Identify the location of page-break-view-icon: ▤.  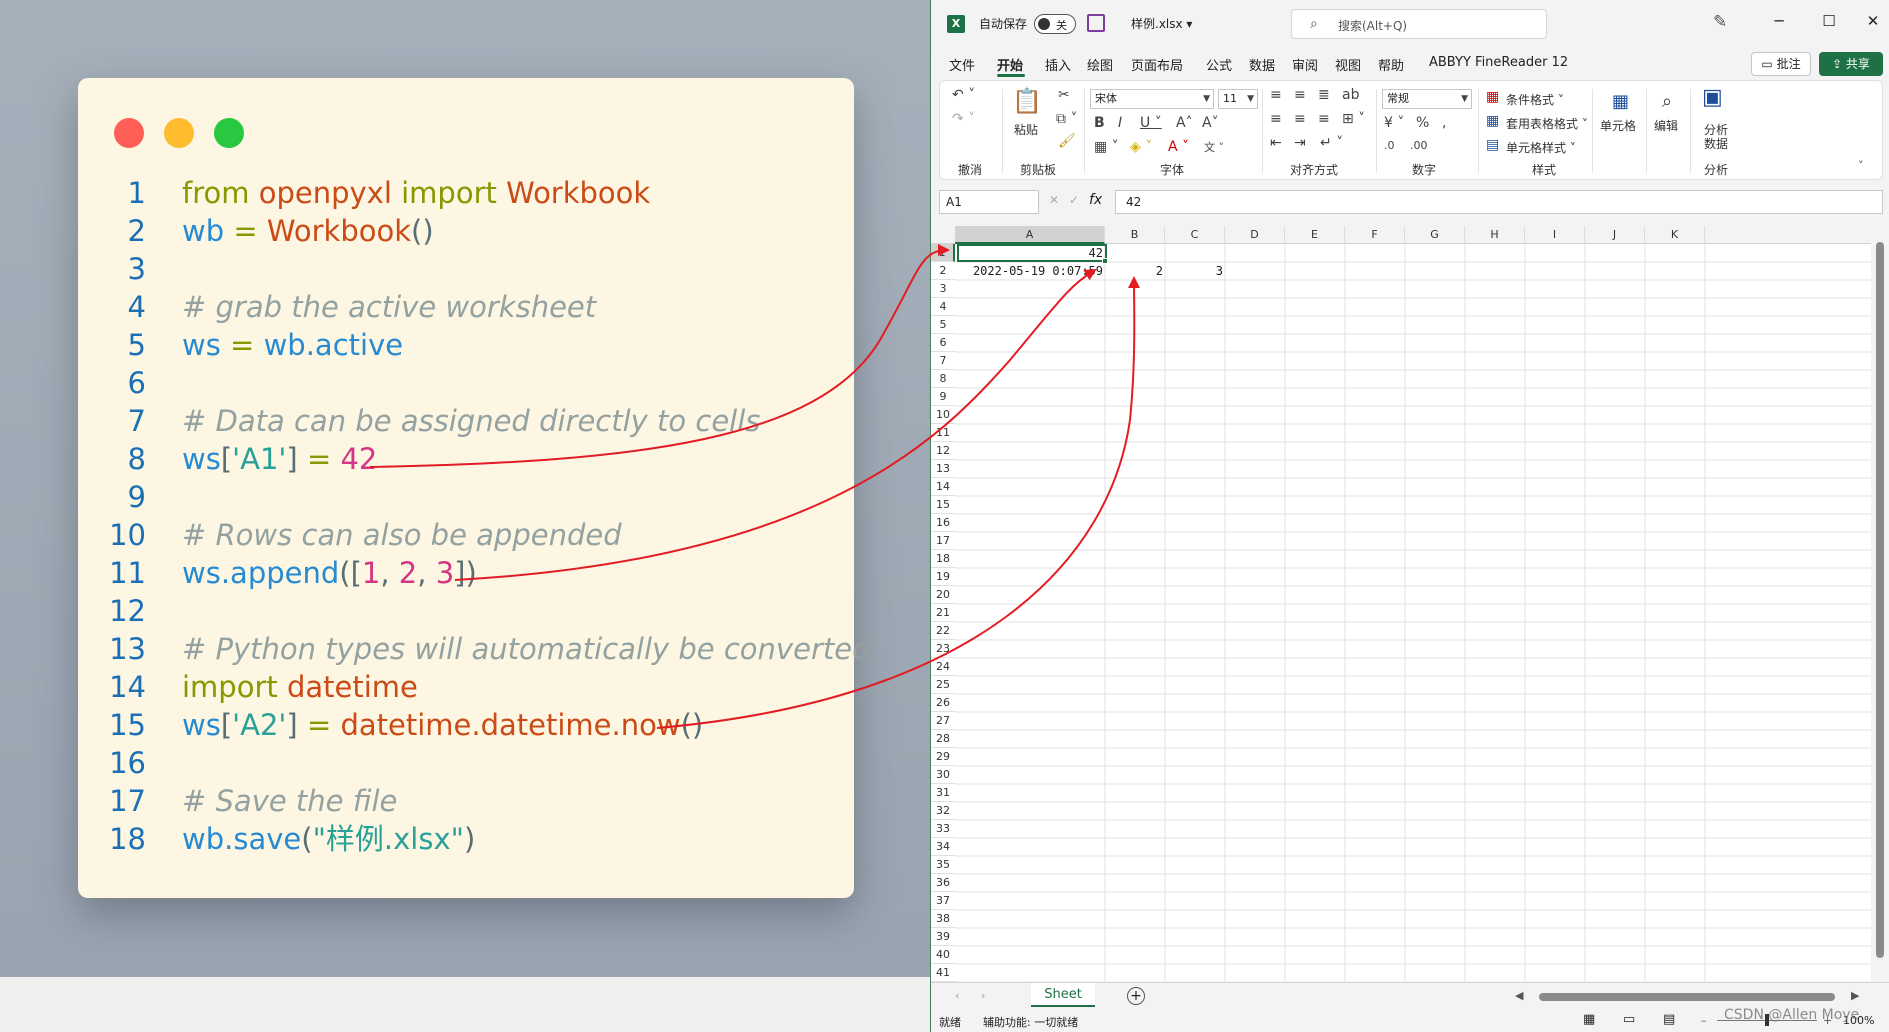
(1669, 1019).